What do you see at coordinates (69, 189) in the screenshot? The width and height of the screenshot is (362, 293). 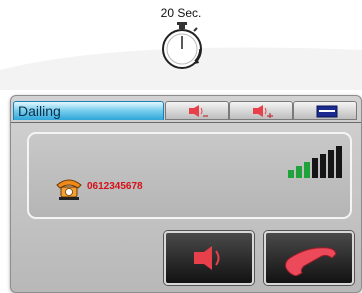 I see `orange-telephone-icon` at bounding box center [69, 189].